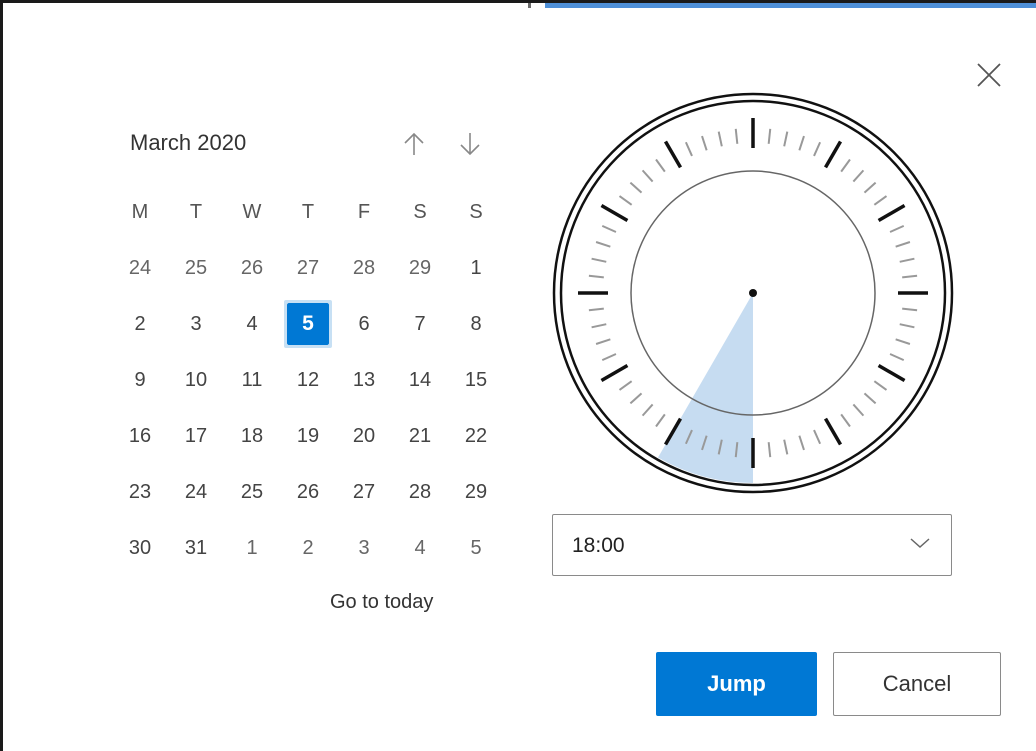  I want to click on selected-time-sector, so click(705, 388).